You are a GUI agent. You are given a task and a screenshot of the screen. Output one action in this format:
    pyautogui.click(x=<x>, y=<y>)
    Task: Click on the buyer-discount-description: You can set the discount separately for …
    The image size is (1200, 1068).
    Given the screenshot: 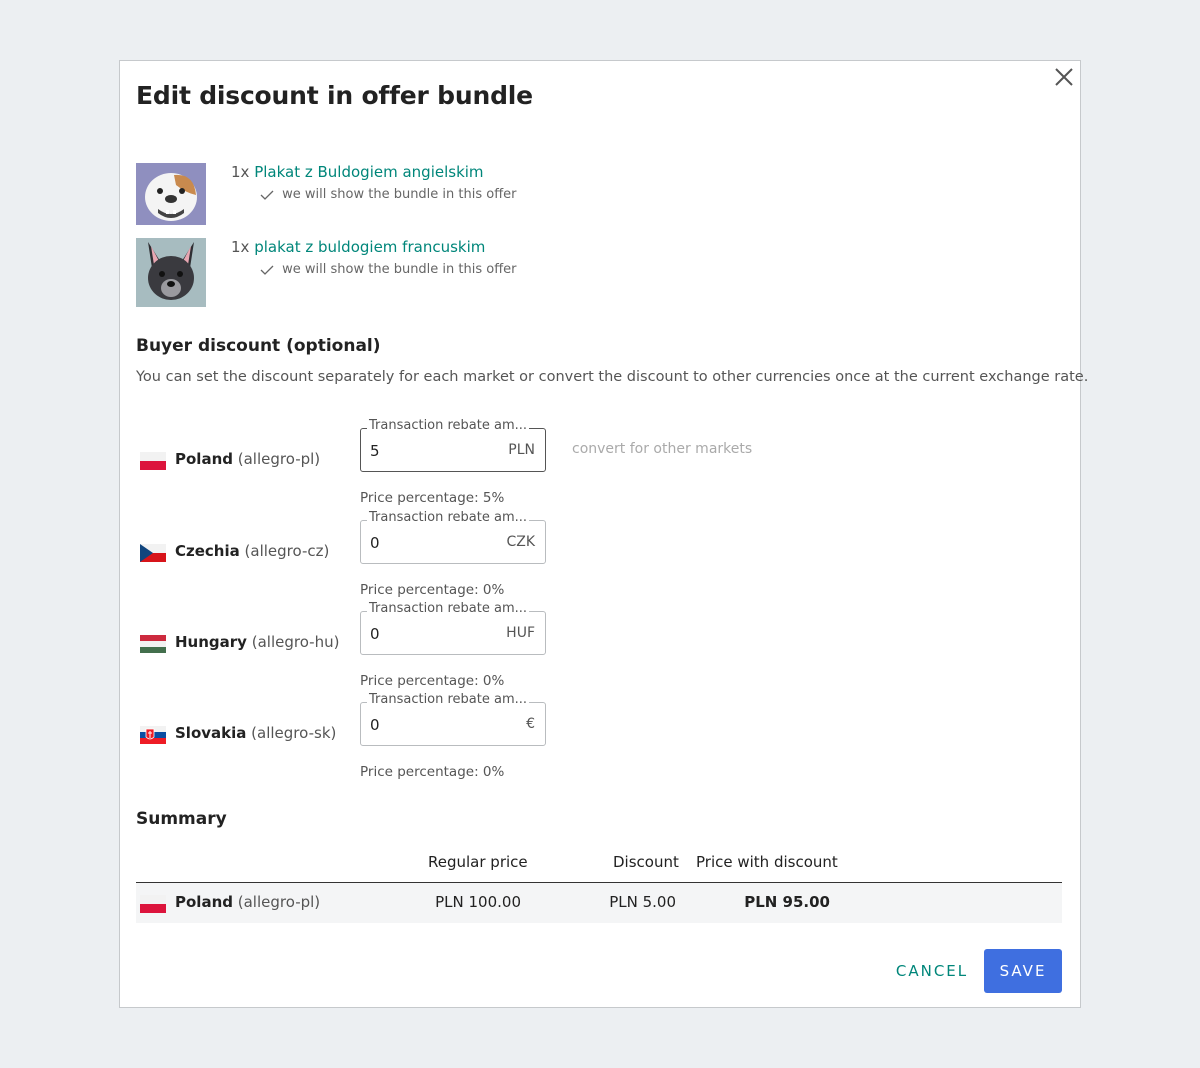 What is the action you would take?
    pyautogui.click(x=612, y=377)
    